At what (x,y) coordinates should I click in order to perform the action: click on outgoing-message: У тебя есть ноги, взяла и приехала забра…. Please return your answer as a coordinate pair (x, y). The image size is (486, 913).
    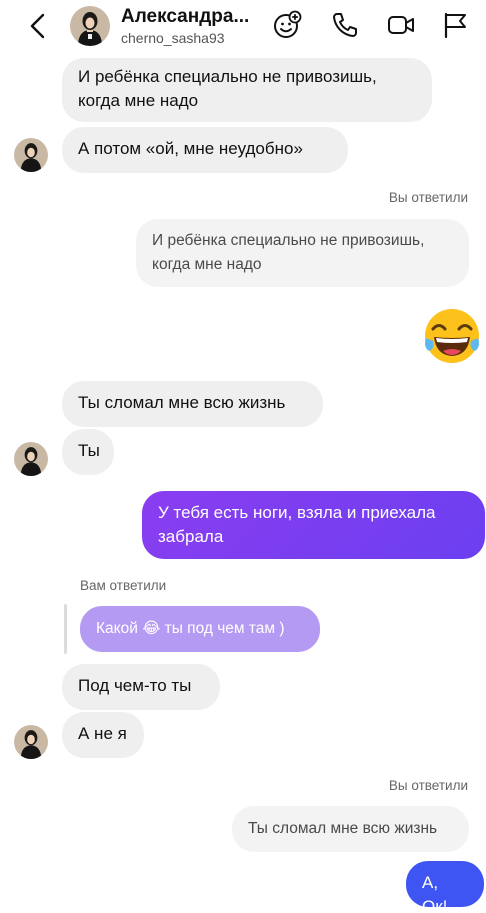
    Looking at the image, I should click on (313, 525).